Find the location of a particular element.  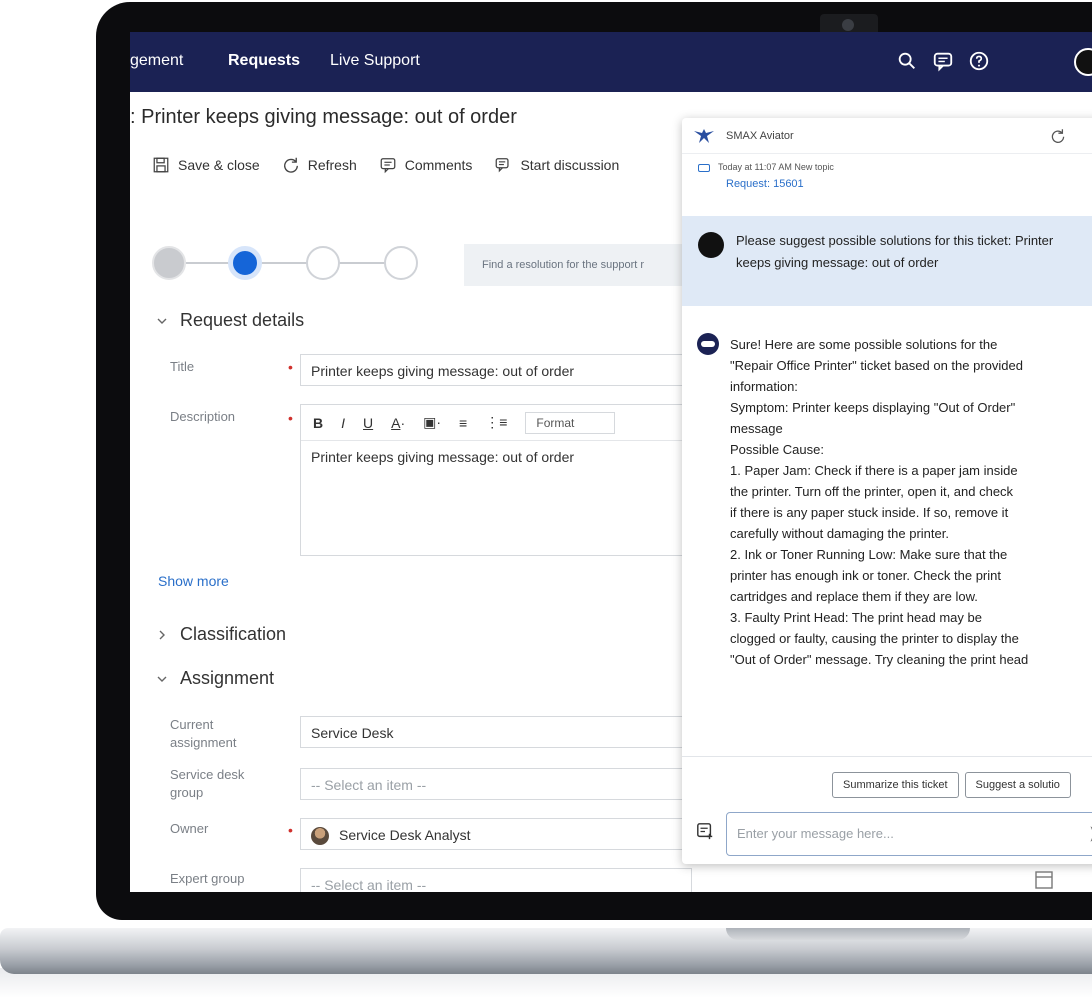

service-desk-group-label: Service desk group is located at coordinates (207, 783).